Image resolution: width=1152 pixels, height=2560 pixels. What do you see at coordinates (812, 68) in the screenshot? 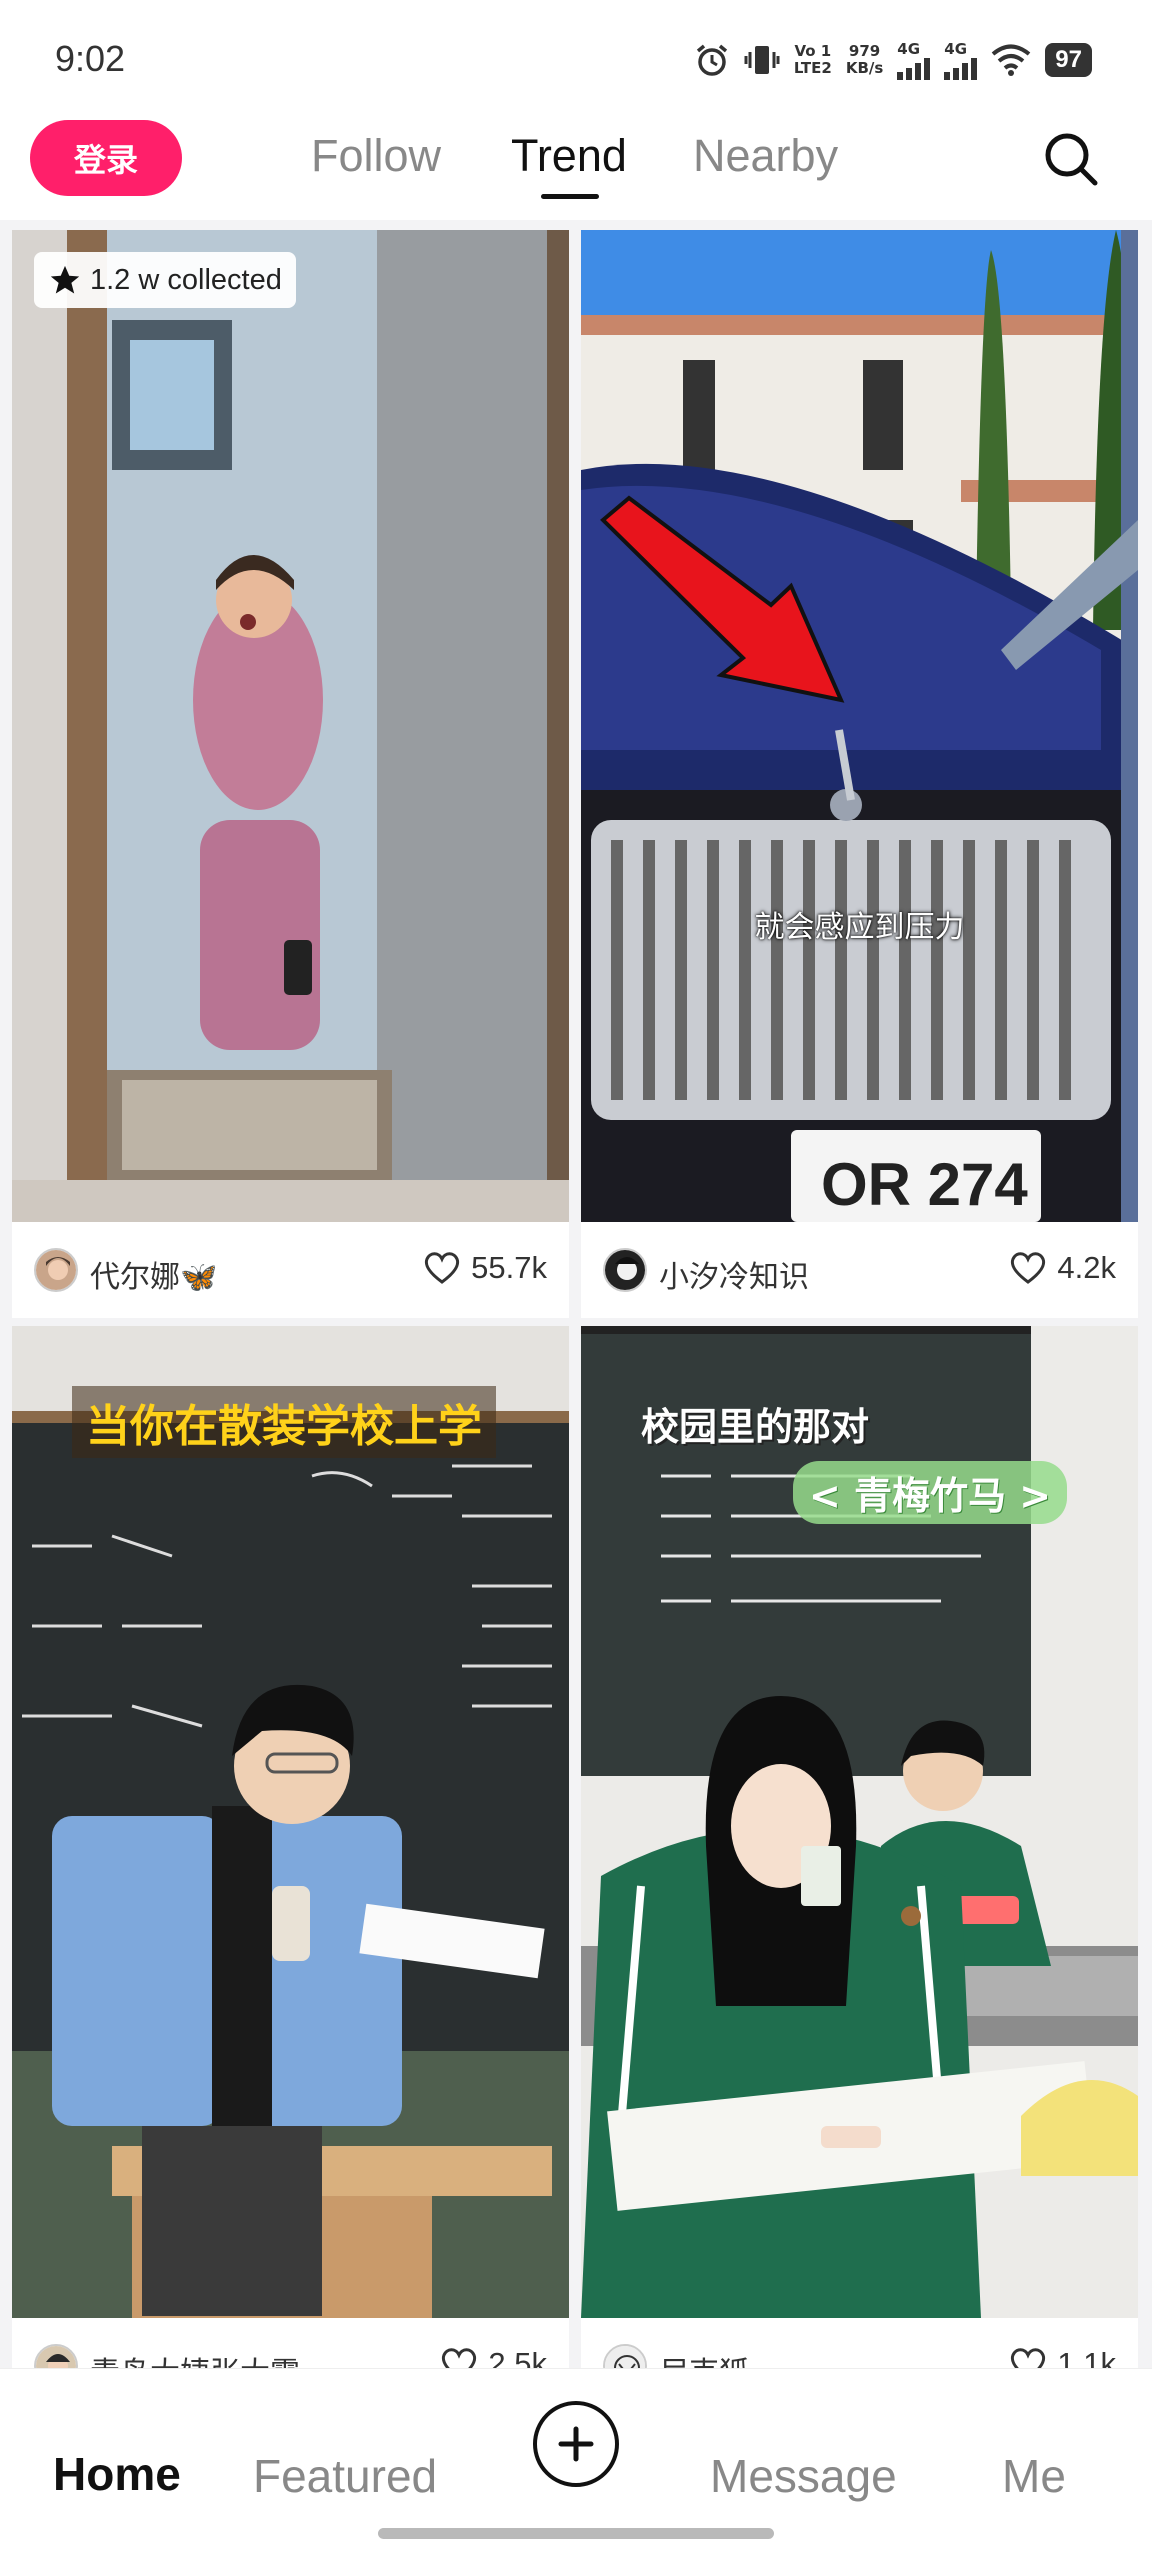
I see `volte-bottom: LTE2` at bounding box center [812, 68].